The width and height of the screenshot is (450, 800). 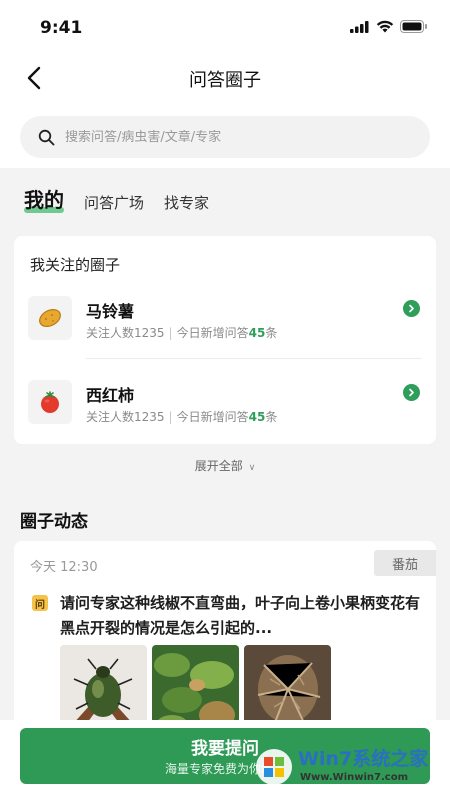 I want to click on tab-bar: 我的 问答广场 找专家, so click(x=126, y=198).